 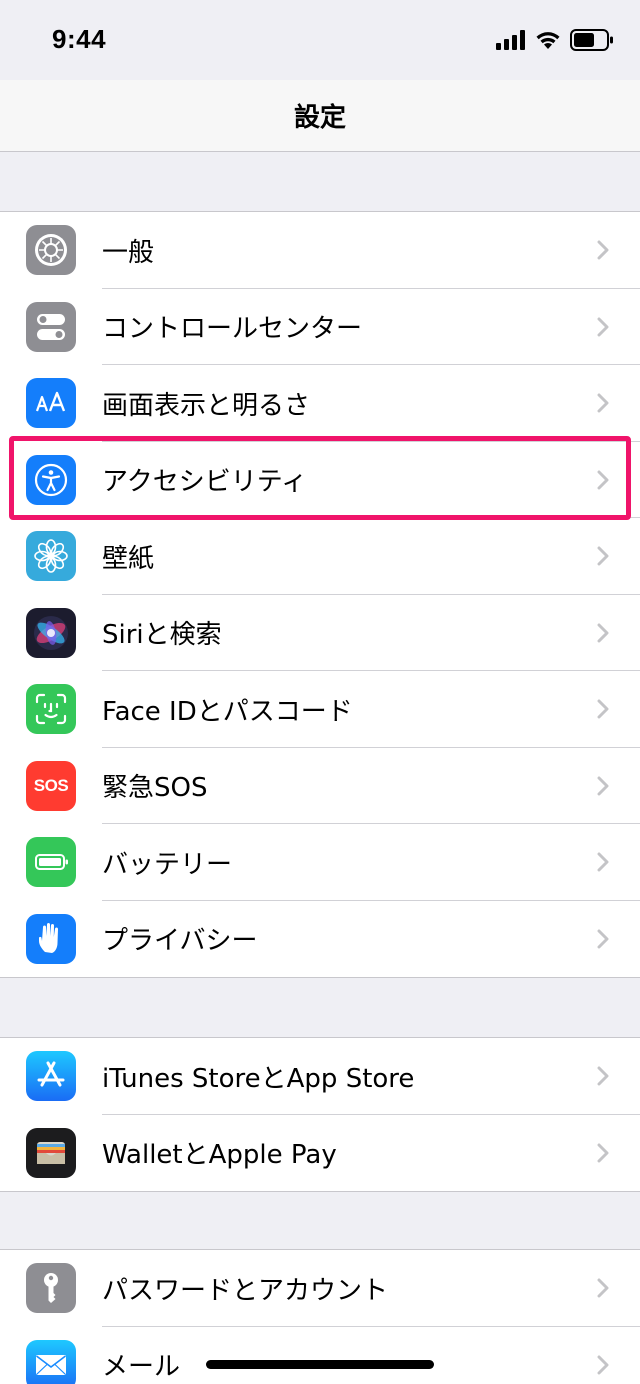 What do you see at coordinates (155, 788) in the screenshot?
I see `row-label: 緊急SOS` at bounding box center [155, 788].